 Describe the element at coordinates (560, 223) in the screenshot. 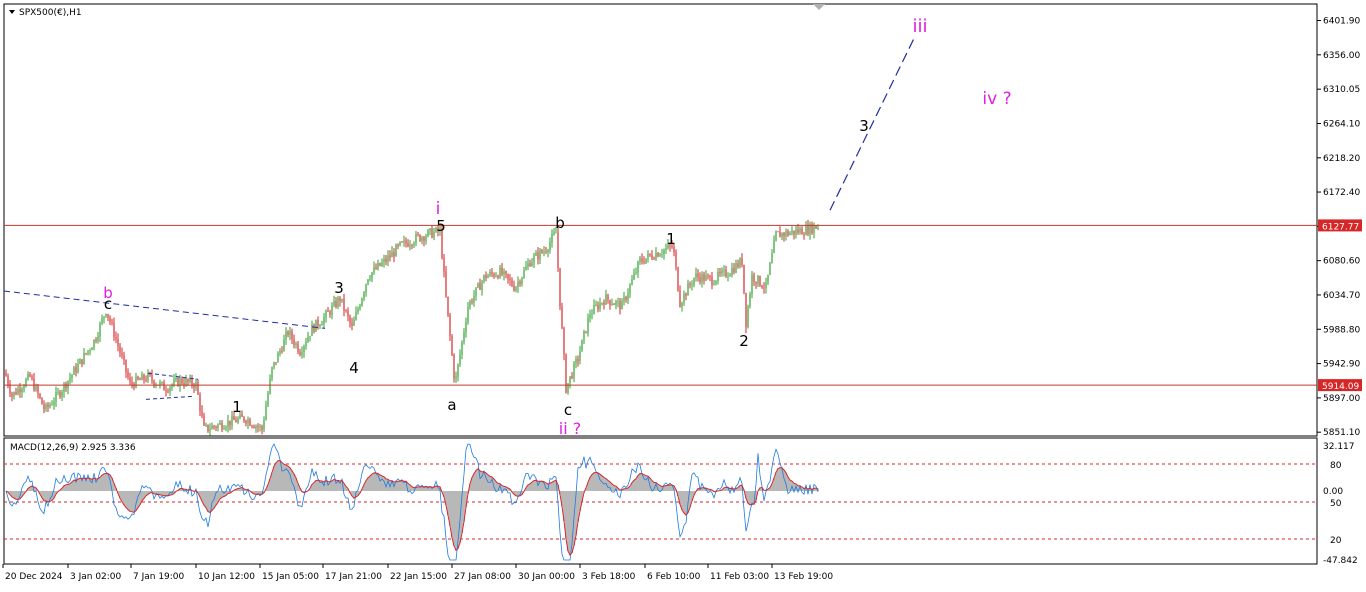

I see `wave-label: b` at that location.